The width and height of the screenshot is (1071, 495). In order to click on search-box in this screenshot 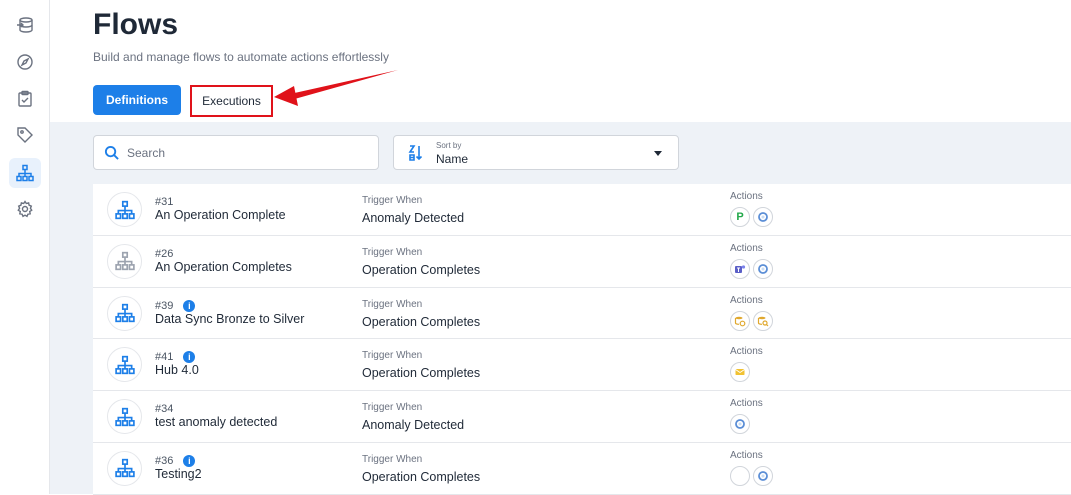, I will do `click(236, 152)`.